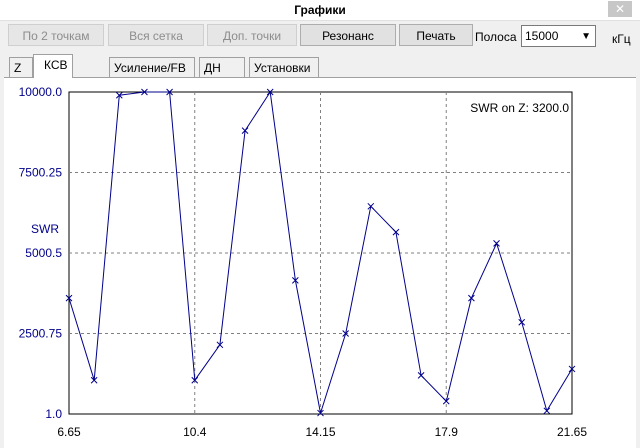 The width and height of the screenshot is (640, 448). Describe the element at coordinates (519, 108) in the screenshot. I see `chart-annotation: SWR on Z: 3200.0` at that location.